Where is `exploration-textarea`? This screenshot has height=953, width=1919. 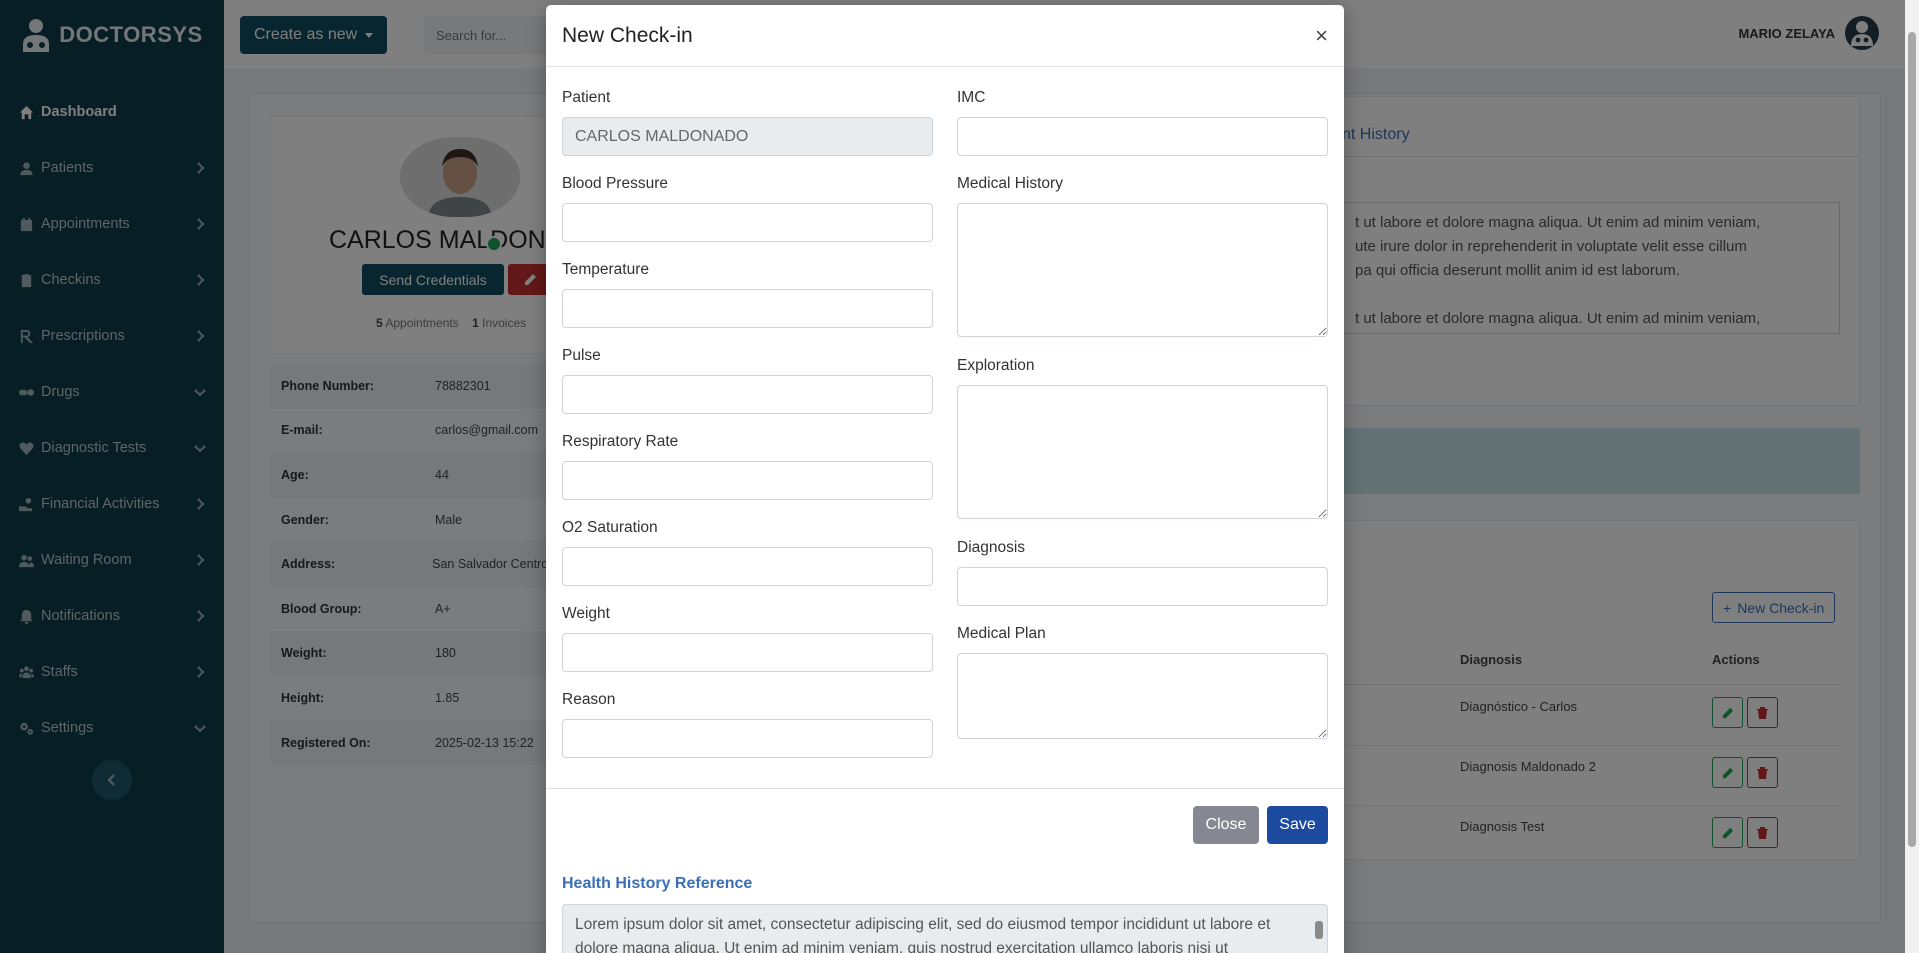 exploration-textarea is located at coordinates (1142, 452).